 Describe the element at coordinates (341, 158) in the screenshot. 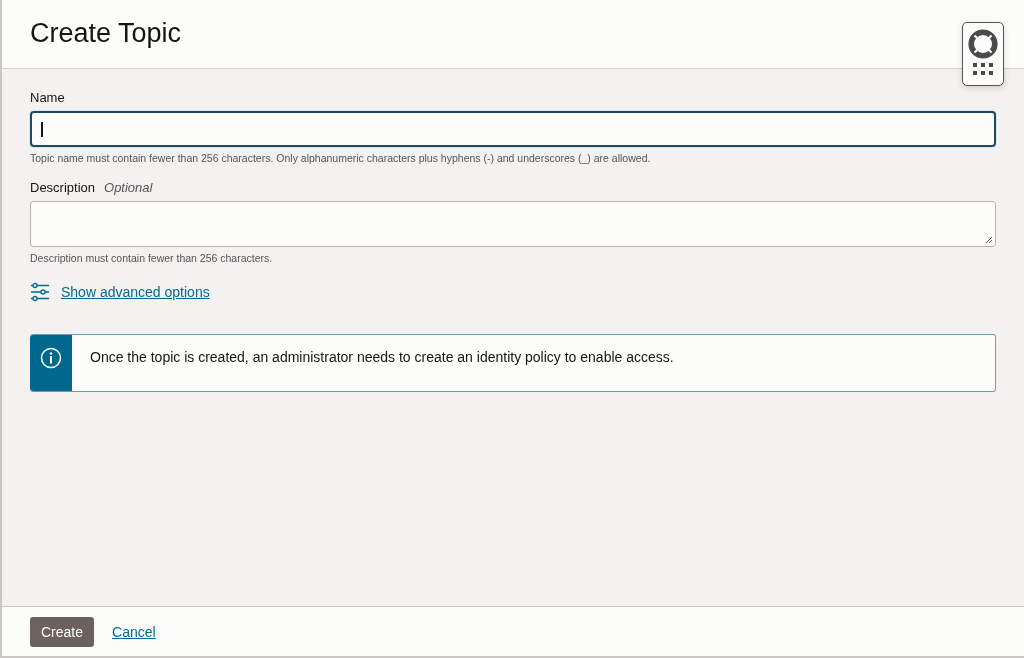

I see `help-text: Topic name must contain fewer than 256 characters. Only alphanumeric characters plus hyphens (-) and underscores (_) are allowed.` at that location.